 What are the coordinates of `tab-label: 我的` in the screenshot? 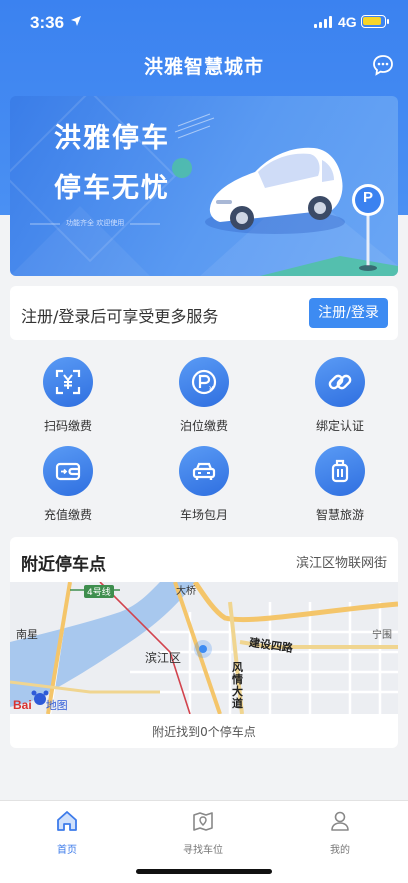 It's located at (340, 850).